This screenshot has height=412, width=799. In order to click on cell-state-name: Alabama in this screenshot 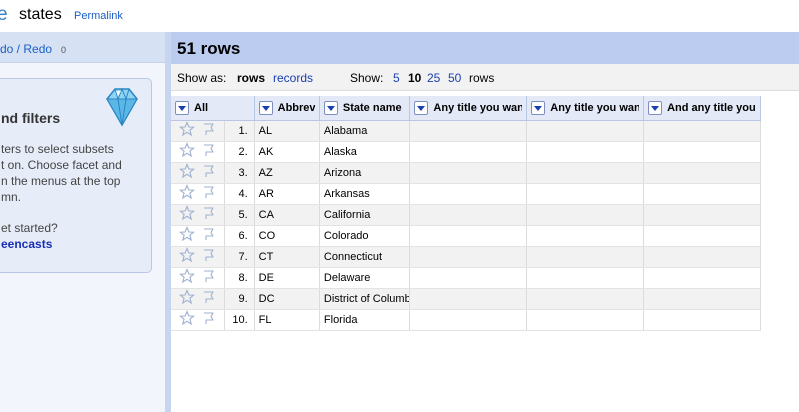, I will do `click(365, 131)`.